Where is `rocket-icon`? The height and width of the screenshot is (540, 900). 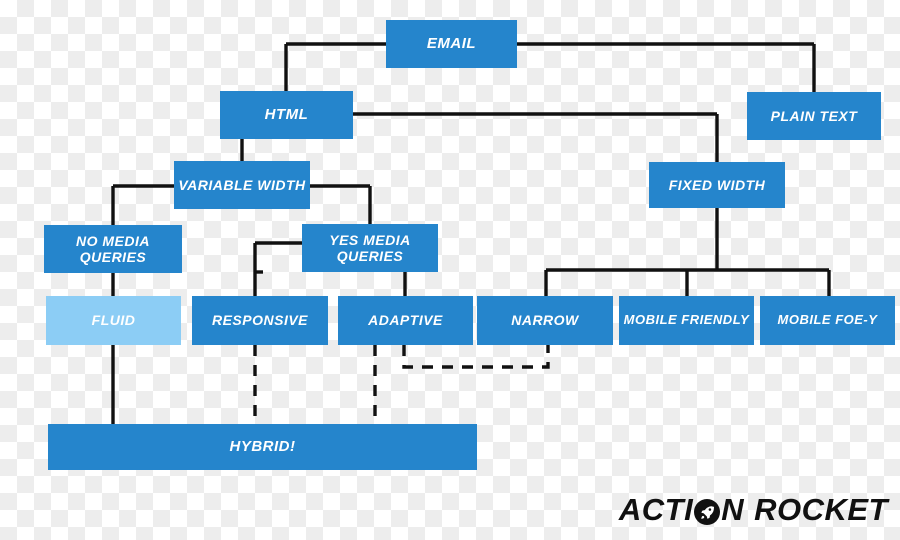 rocket-icon is located at coordinates (707, 512).